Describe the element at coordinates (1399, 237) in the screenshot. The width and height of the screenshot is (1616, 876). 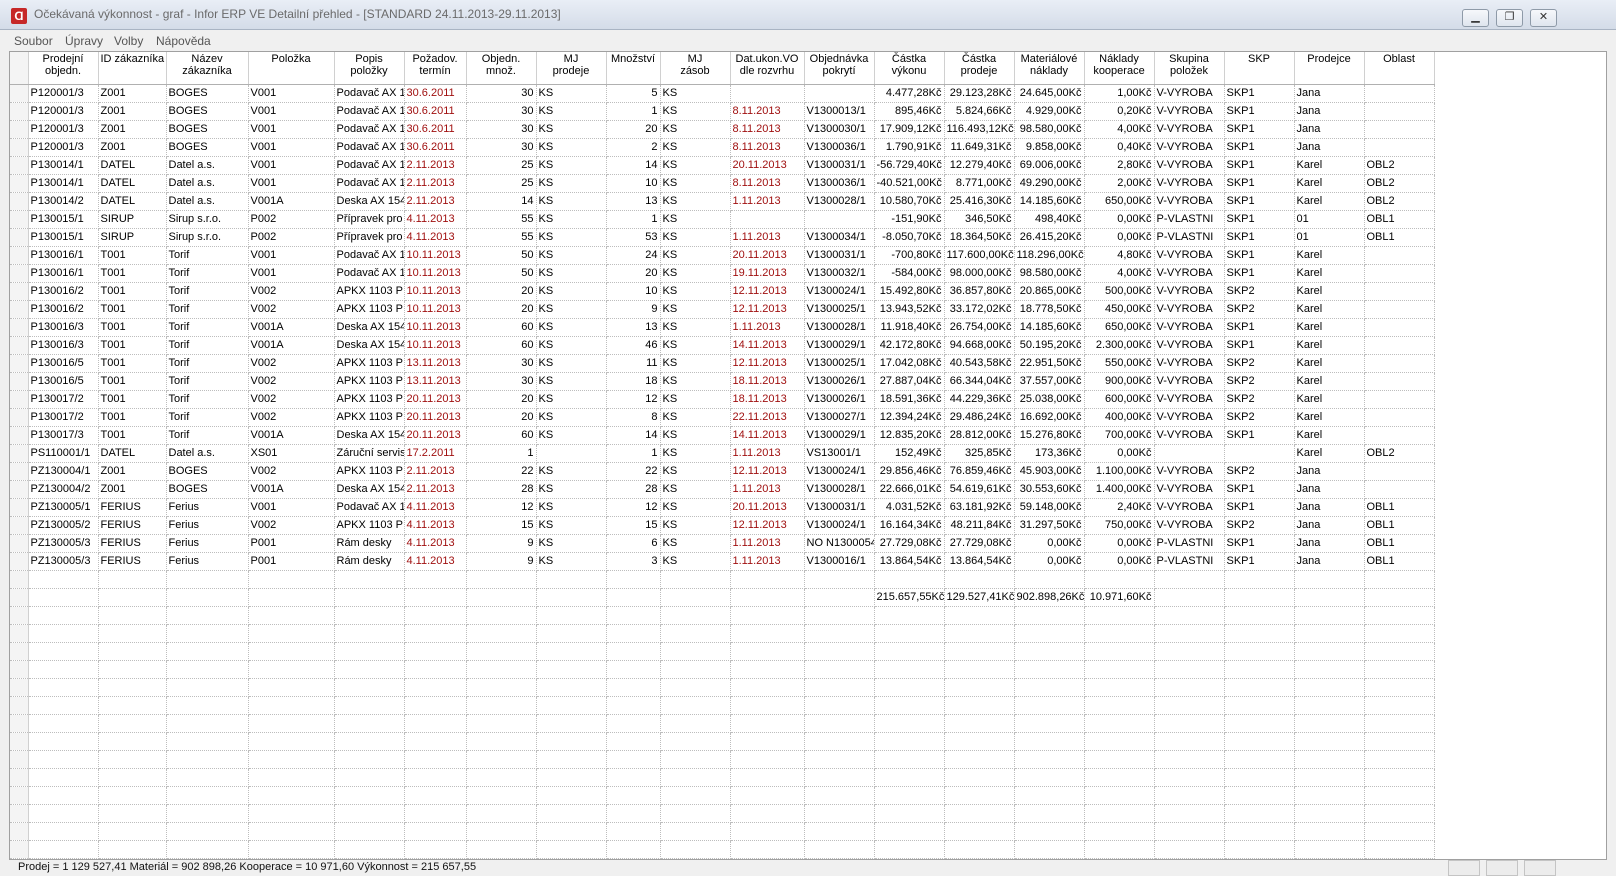
I see `region-cell: OBL1` at that location.